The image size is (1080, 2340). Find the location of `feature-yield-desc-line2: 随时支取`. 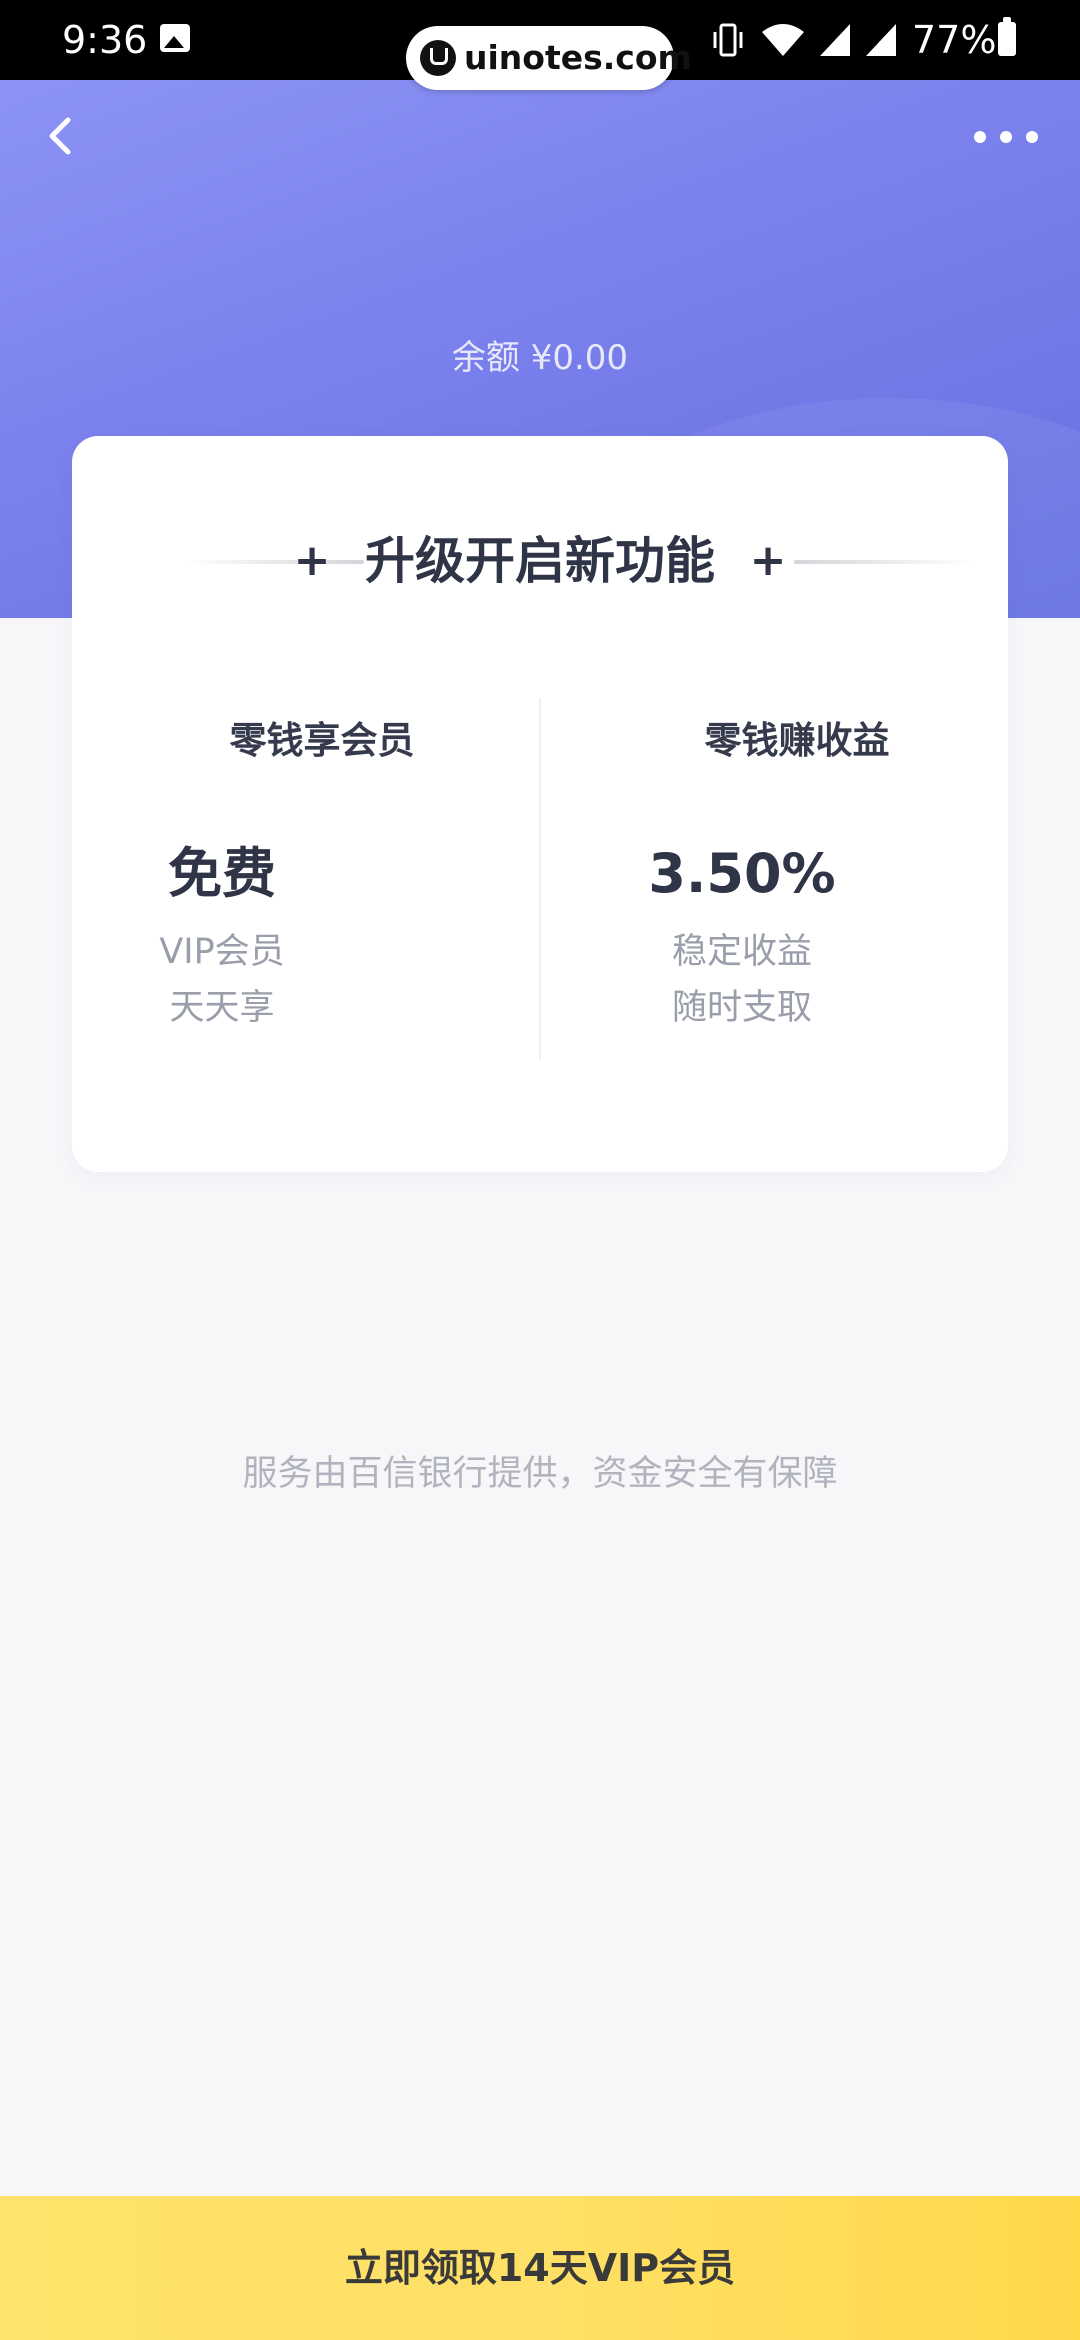

feature-yield-desc-line2: 随时支取 is located at coordinates (741, 1008).